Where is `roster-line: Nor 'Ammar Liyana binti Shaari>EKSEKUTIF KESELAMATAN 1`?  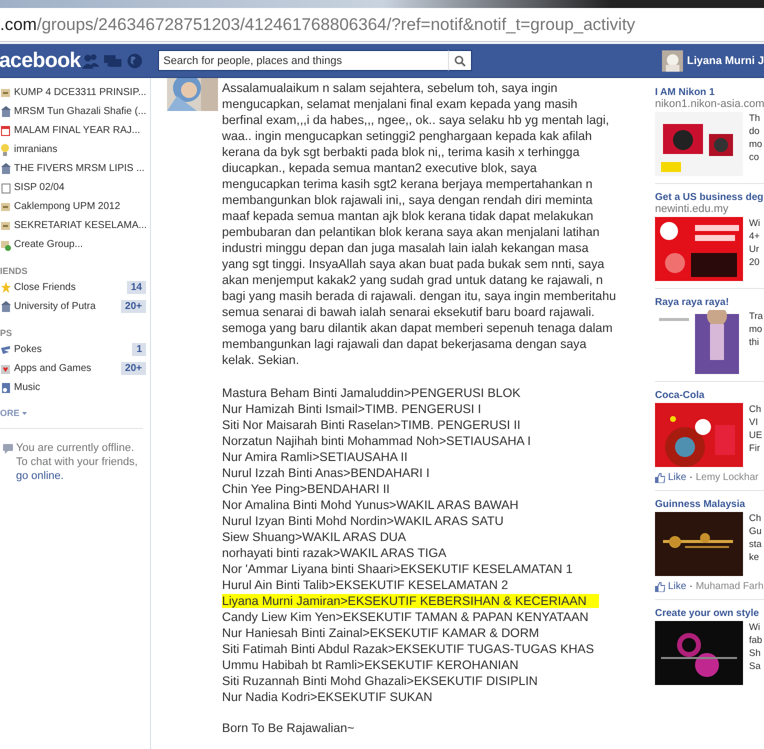 roster-line: Nor 'Ammar Liyana binti Shaari>EKSEKUTIF KESELAMATAN 1 is located at coordinates (398, 569).